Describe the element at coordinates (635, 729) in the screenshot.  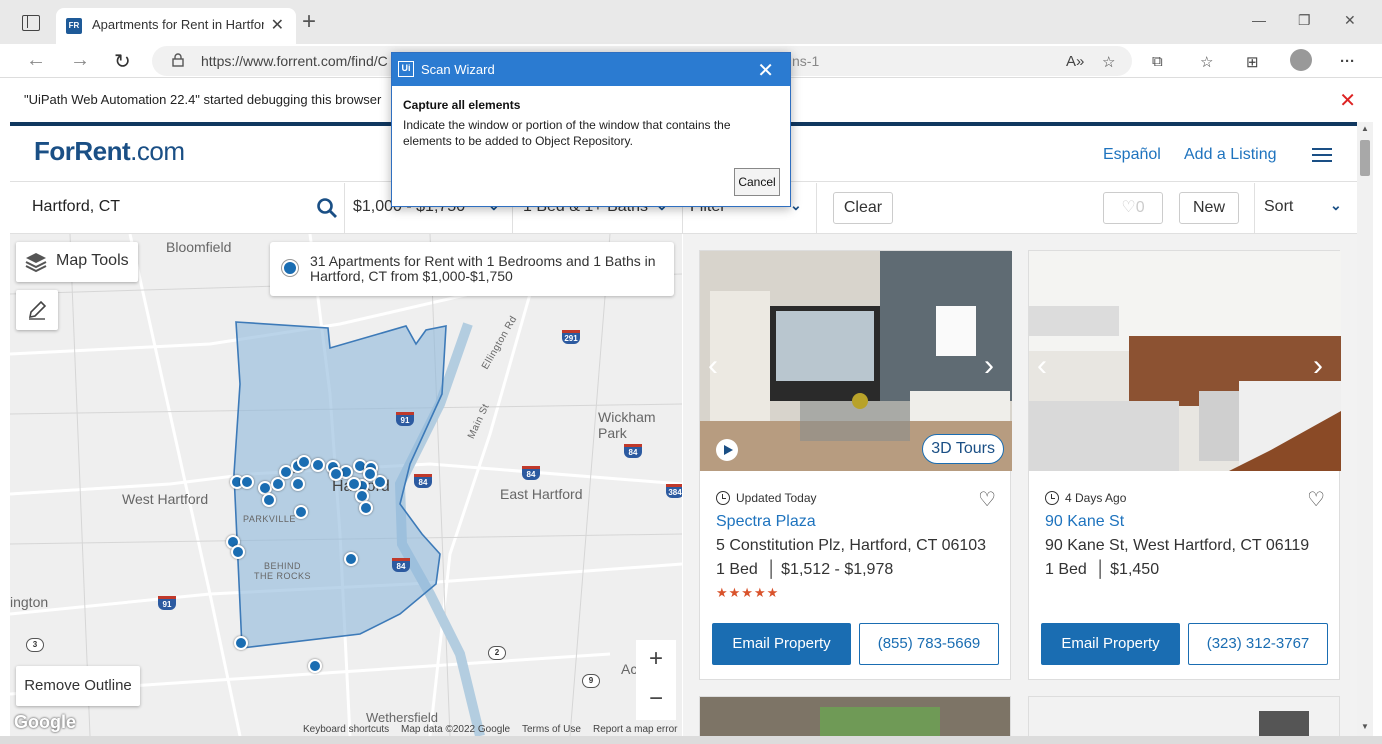
I see `report-error-link: Report a map error` at that location.